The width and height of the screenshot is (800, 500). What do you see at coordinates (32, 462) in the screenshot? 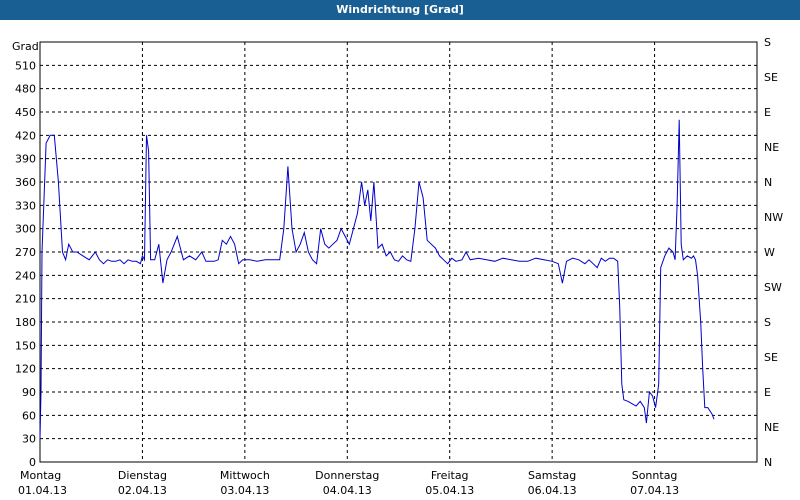
I see `y-tick-label: 0` at bounding box center [32, 462].